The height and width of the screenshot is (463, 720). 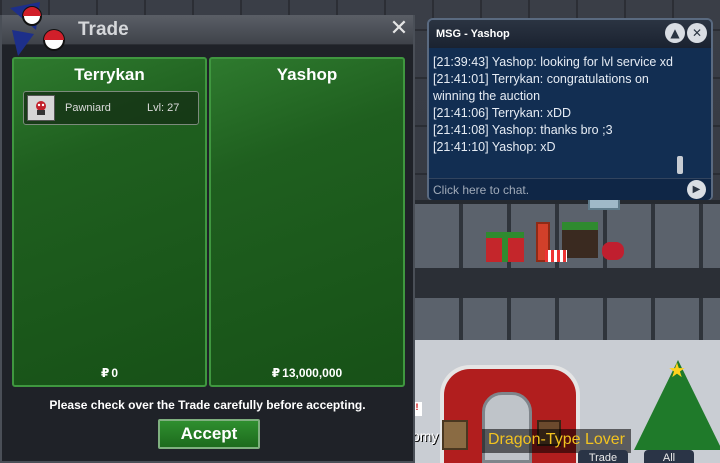 What do you see at coordinates (163, 108) in the screenshot?
I see `pokemon-level: Lvl: 27` at bounding box center [163, 108].